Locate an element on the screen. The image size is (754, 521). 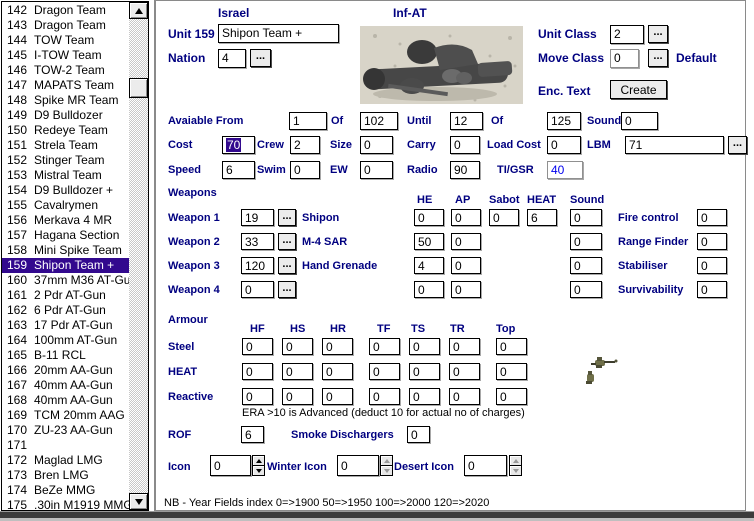
unit-list-scrollbar is located at coordinates (138, 256).